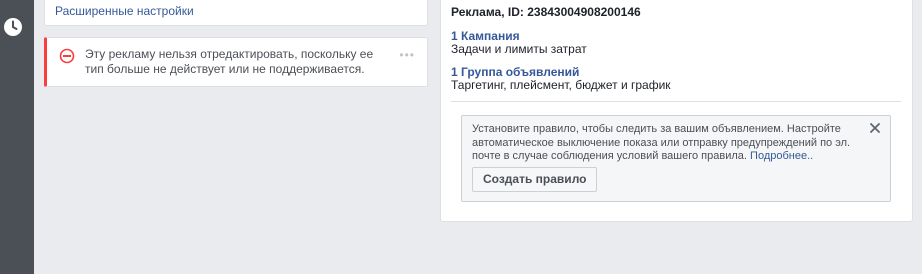  I want to click on more-options-icon: •••, so click(407, 55).